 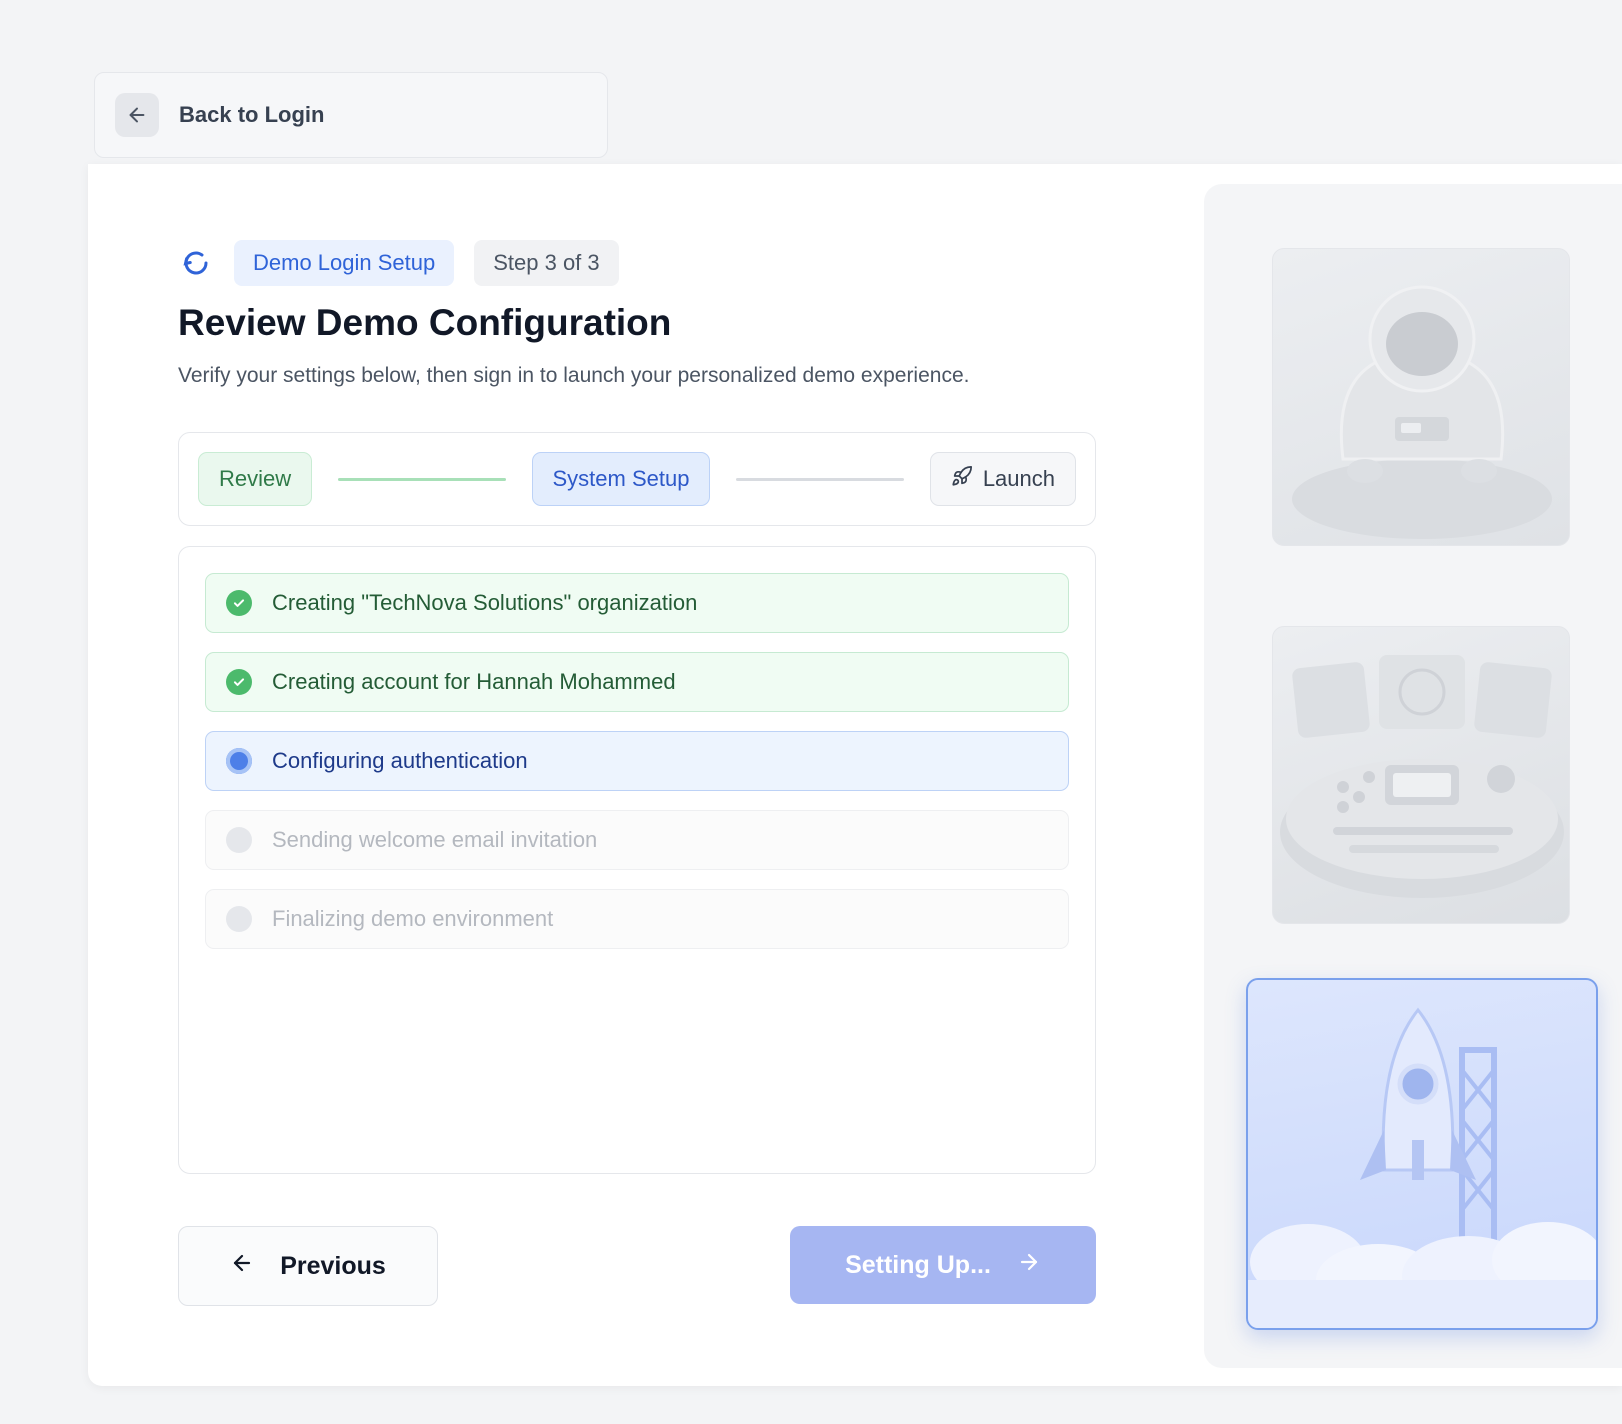 What do you see at coordinates (637, 761) in the screenshot?
I see `list-item: Configuring authentication` at bounding box center [637, 761].